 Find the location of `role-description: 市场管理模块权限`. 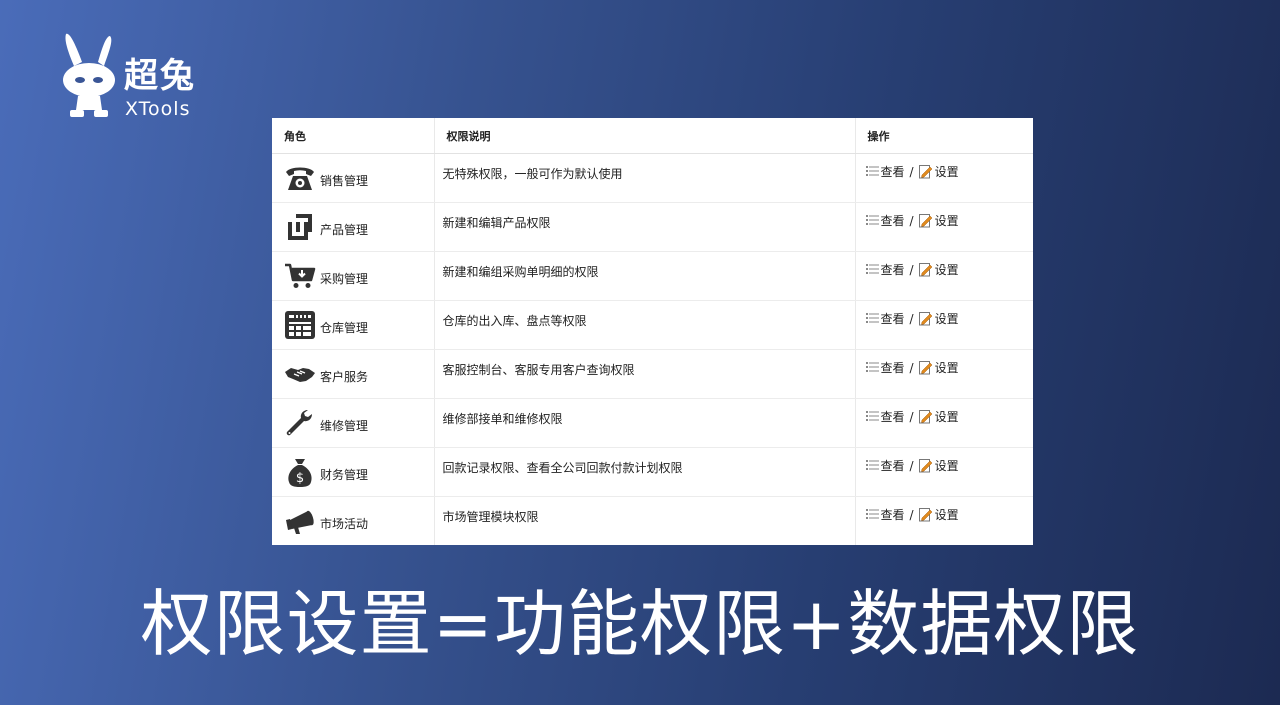

role-description: 市场管理模块权限 is located at coordinates (490, 517).